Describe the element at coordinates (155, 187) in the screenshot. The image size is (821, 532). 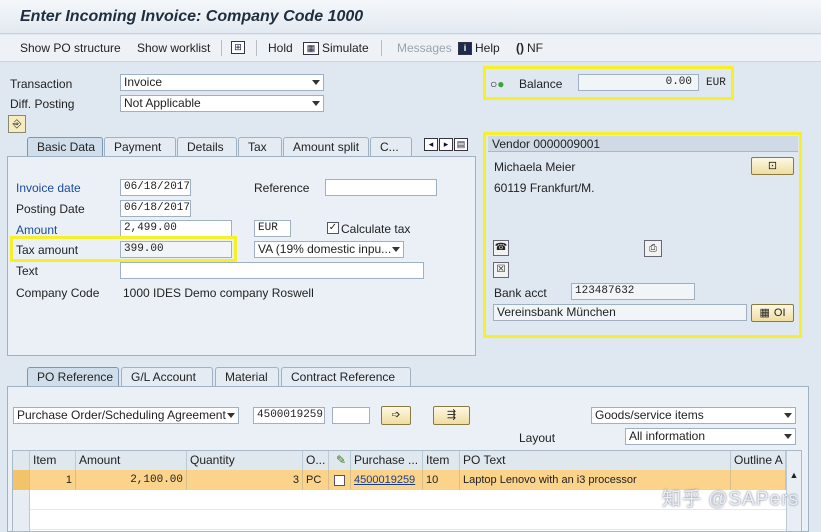
I see `invoice-date-field: 06/18/2017` at that location.